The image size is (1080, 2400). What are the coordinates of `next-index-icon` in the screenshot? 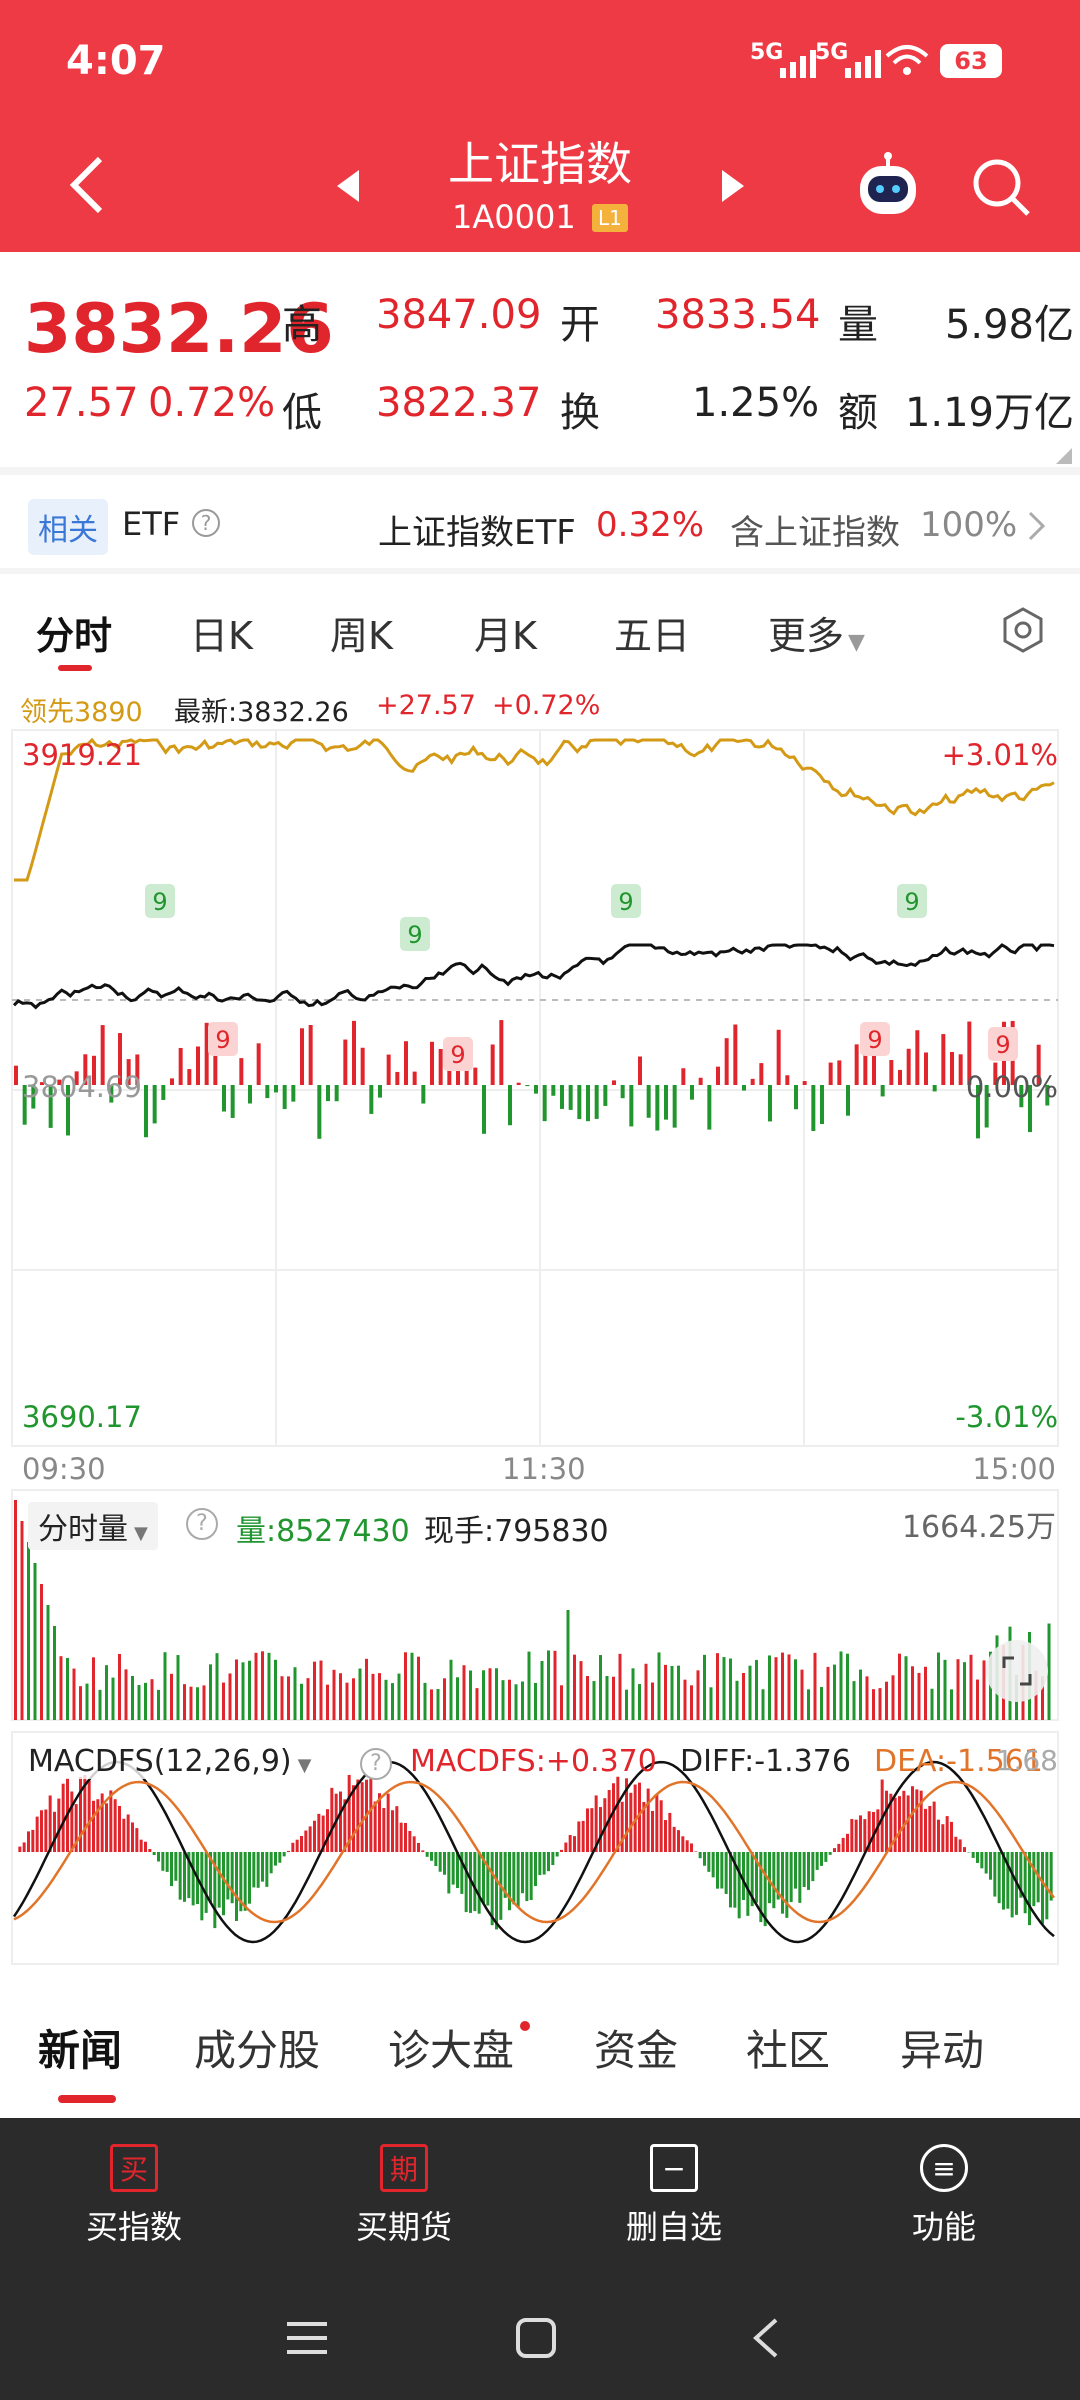 It's located at (733, 186).